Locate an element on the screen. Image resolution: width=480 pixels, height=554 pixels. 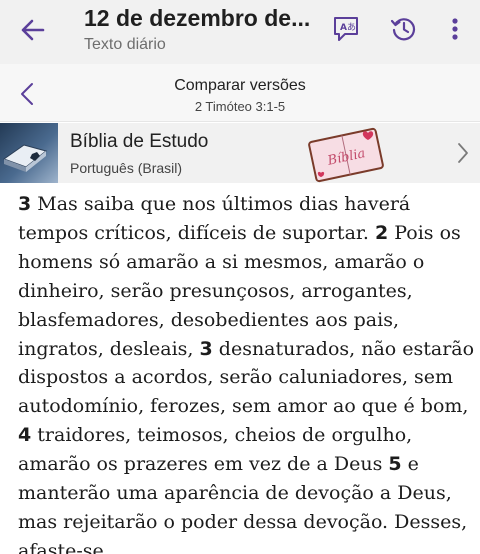
back-arrow-icon is located at coordinates (33, 30).